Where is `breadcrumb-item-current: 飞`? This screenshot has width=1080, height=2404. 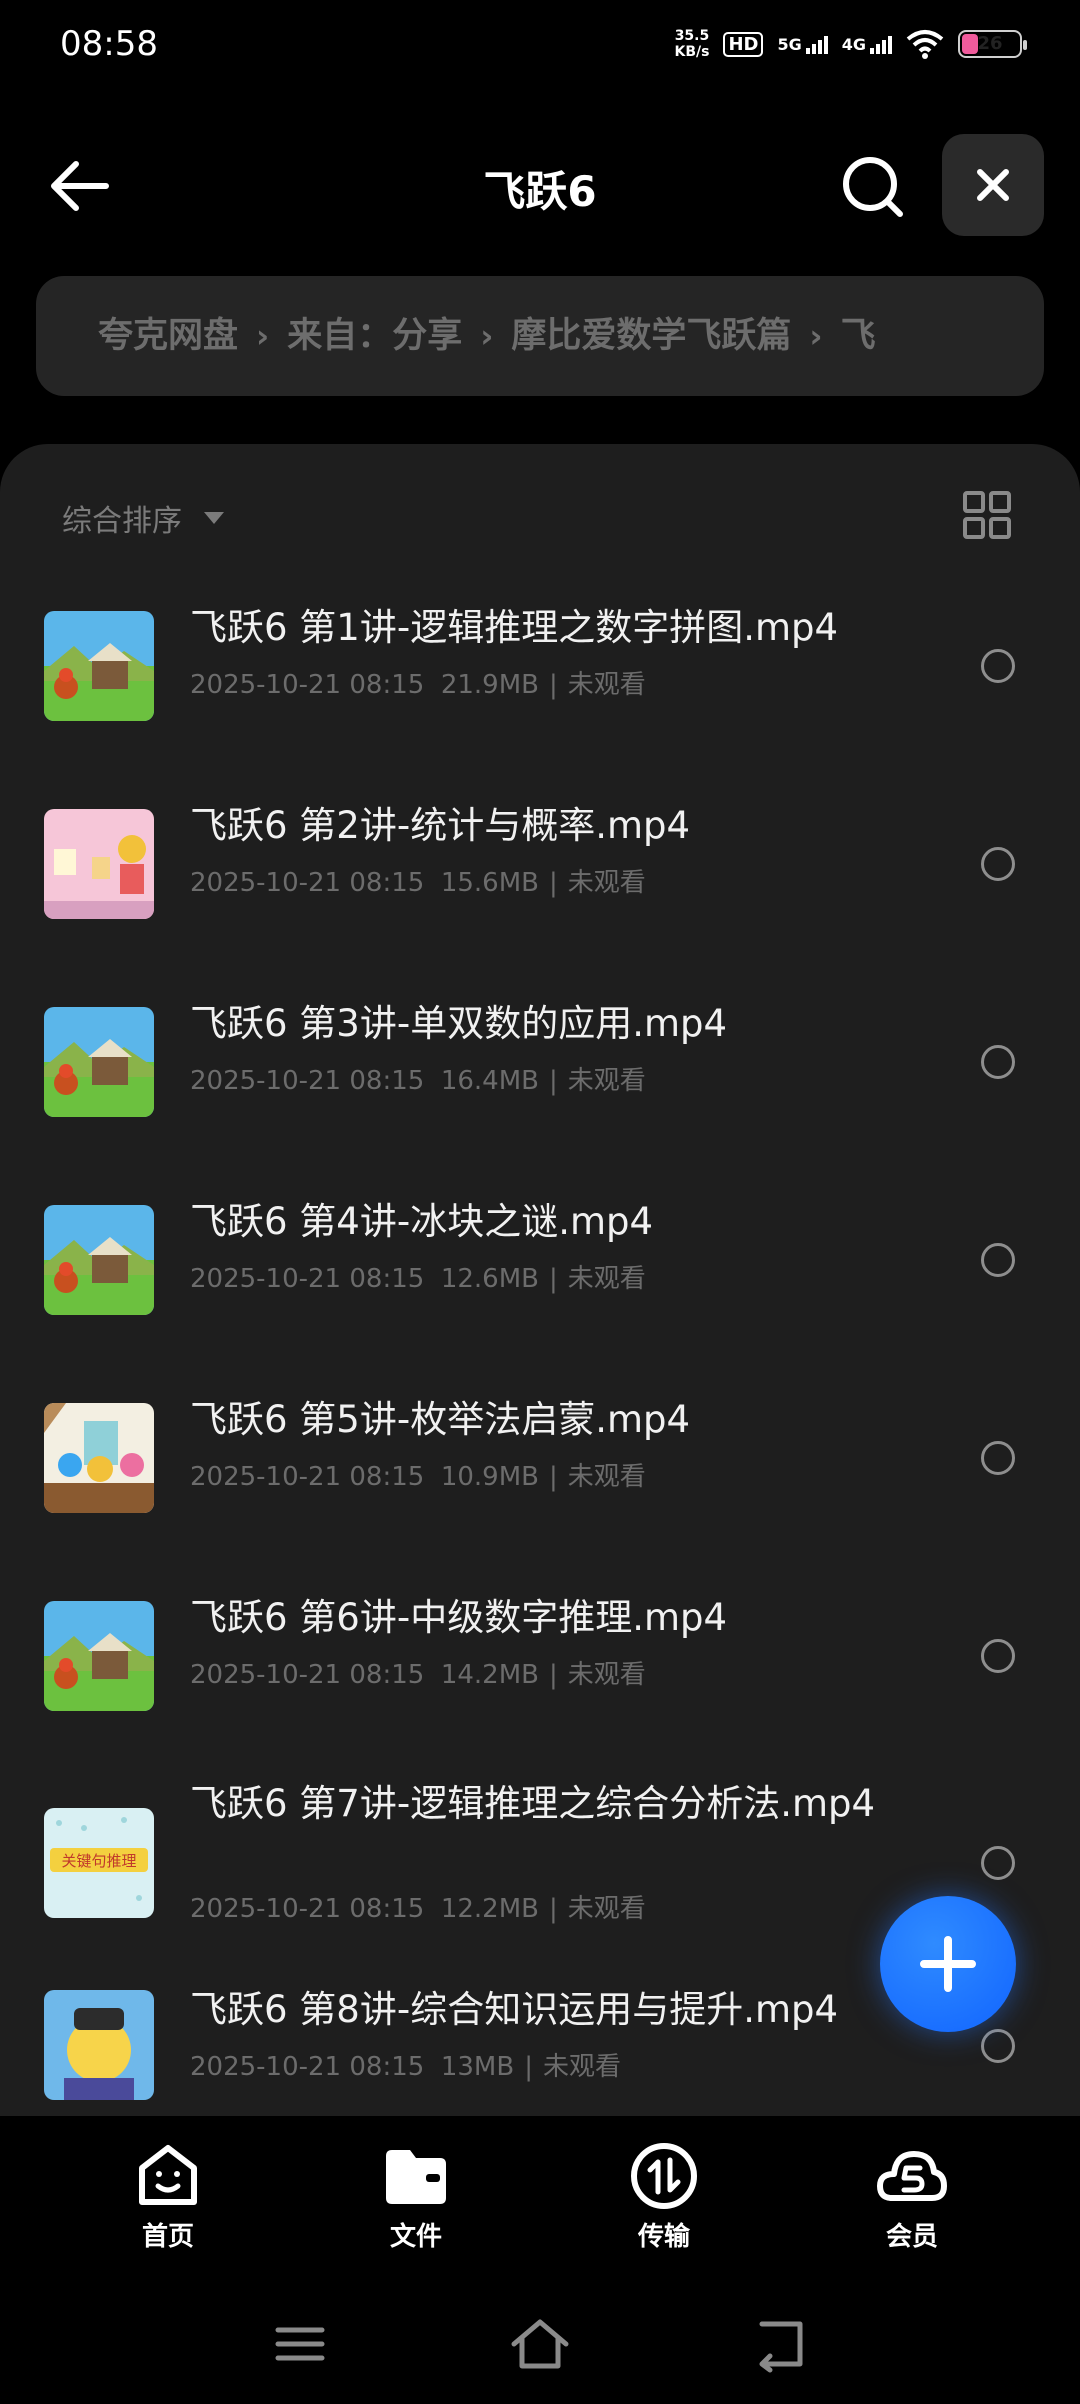 breadcrumb-item-current: 飞 is located at coordinates (858, 336).